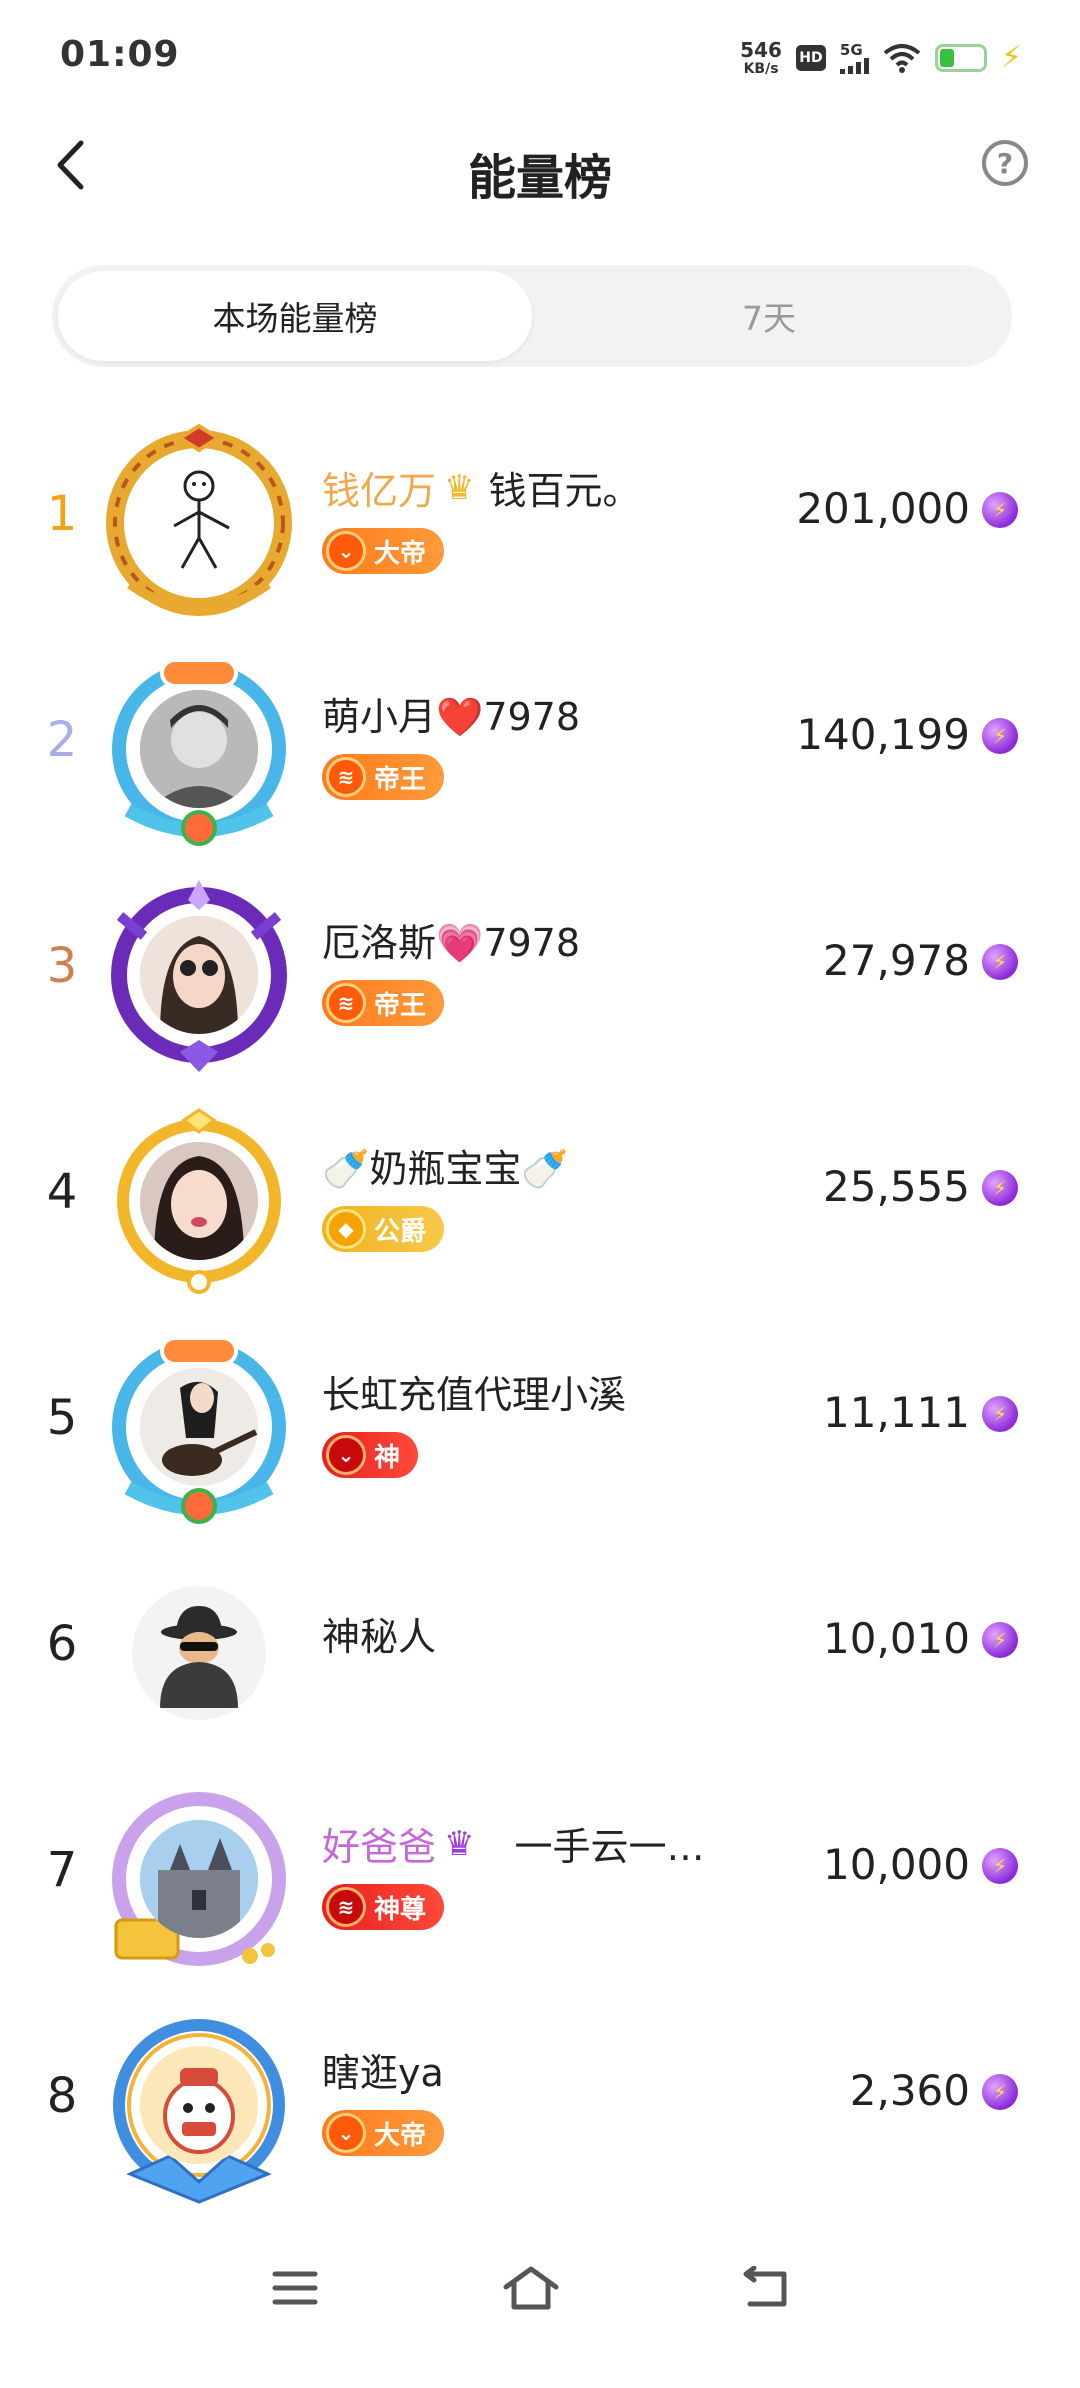  I want to click on rank-number: 5, so click(62, 1418).